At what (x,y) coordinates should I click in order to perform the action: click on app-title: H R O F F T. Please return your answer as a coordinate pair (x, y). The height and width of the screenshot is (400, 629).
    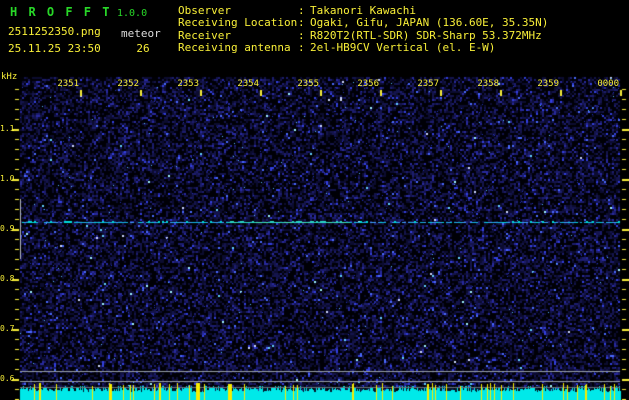
    Looking at the image, I should click on (61, 12).